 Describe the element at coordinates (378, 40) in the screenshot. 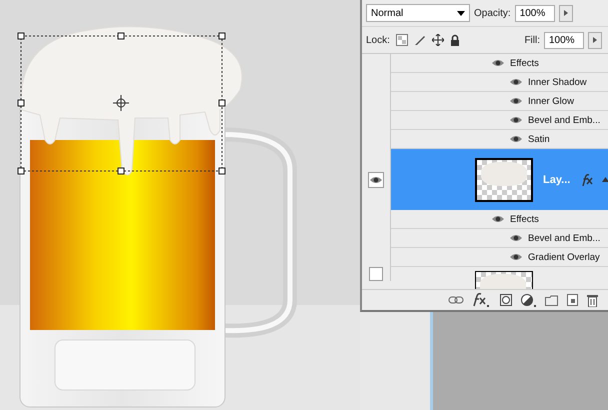

I see `lock-label: Lock:` at that location.